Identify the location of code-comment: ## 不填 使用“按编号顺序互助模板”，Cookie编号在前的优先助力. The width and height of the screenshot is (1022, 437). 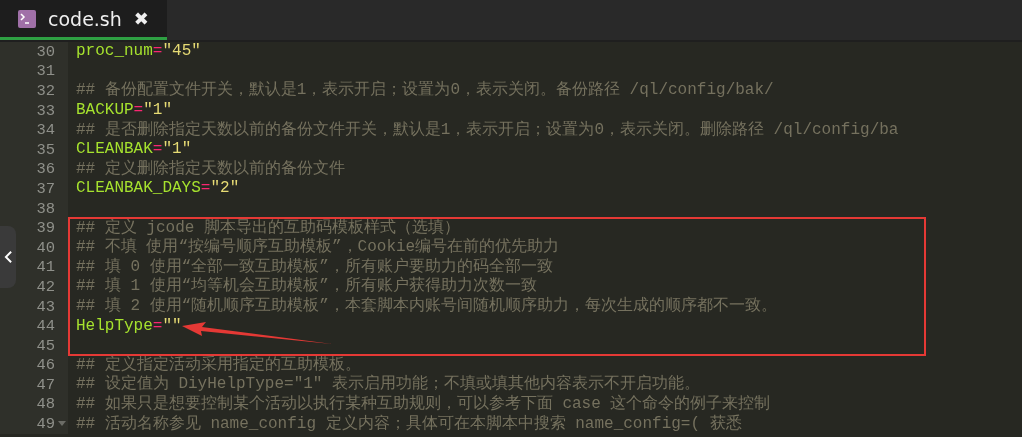
(318, 247).